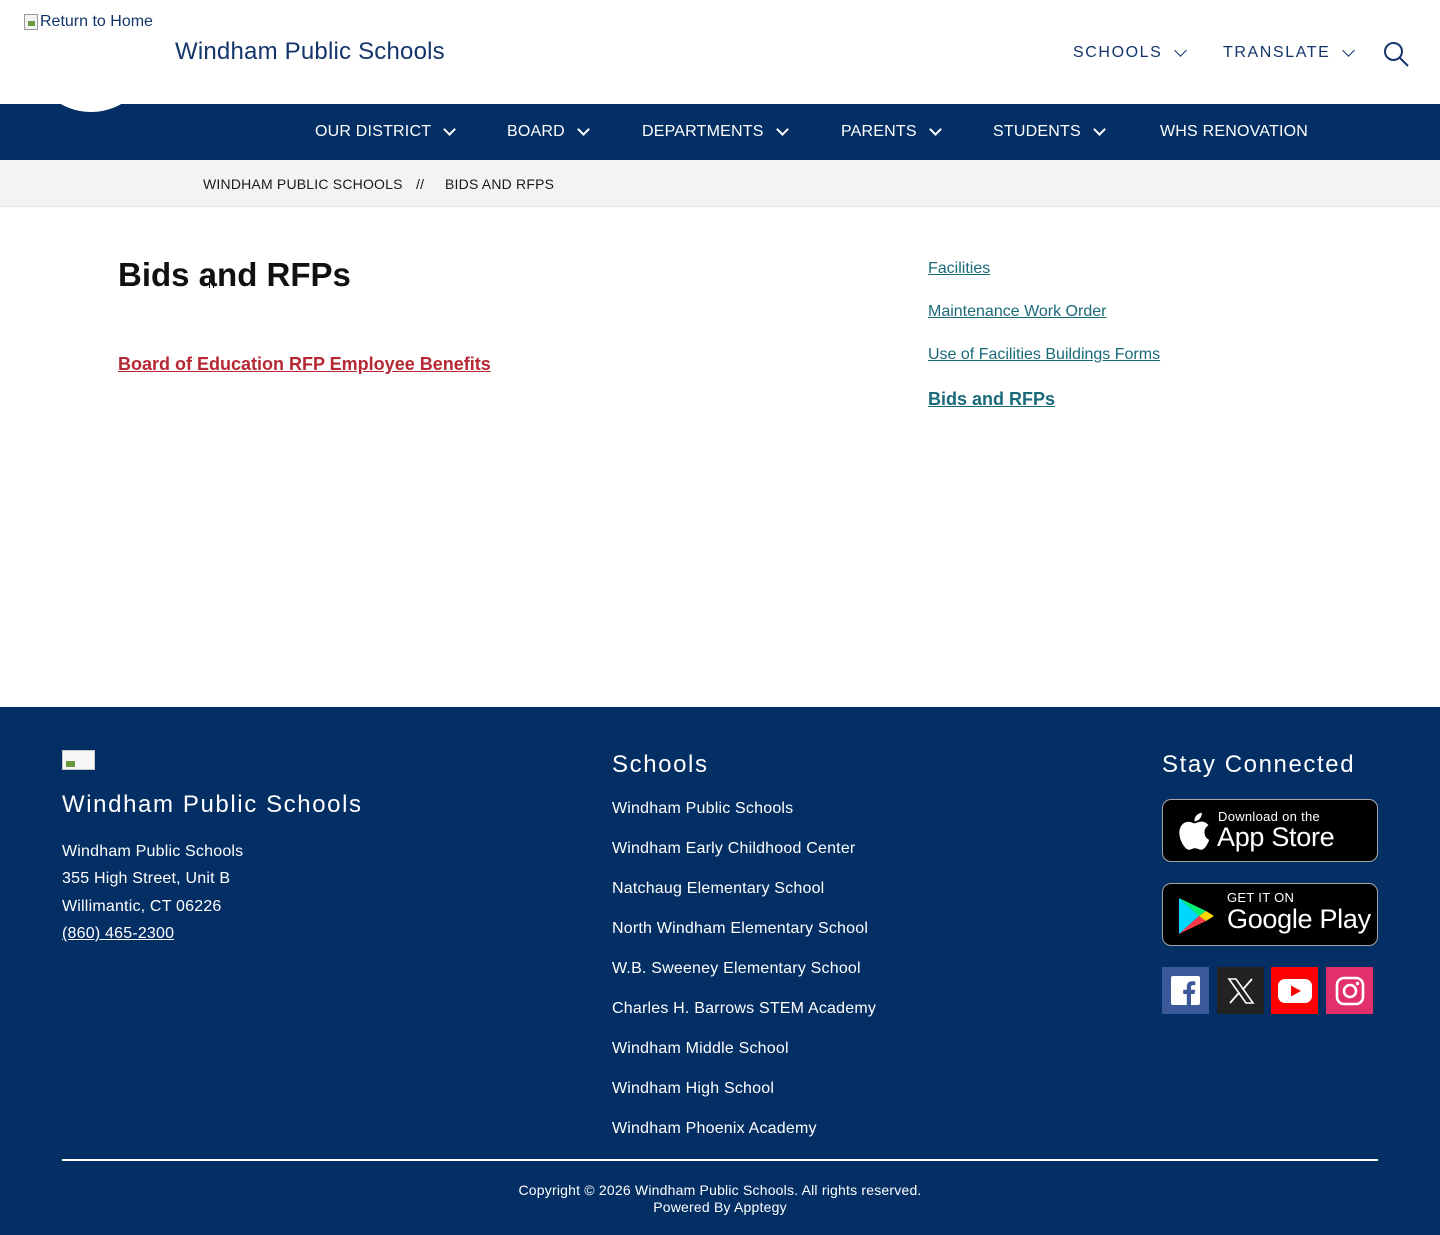 The width and height of the screenshot is (1440, 1235). Describe the element at coordinates (744, 1009) in the screenshot. I see `footer-school-link: Charles H. Barrows STEM Academy` at that location.